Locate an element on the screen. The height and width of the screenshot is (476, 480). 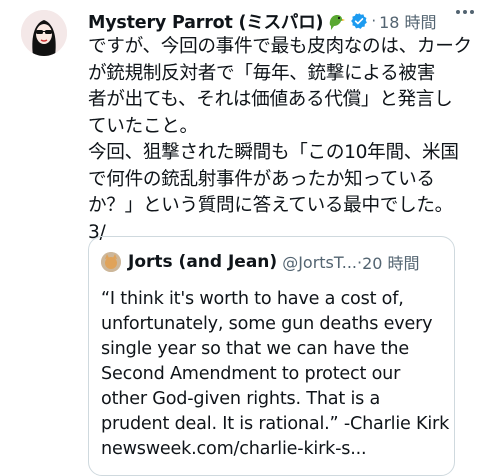
quoted-text-line: Second Amendment to protect our is located at coordinates (251, 374).